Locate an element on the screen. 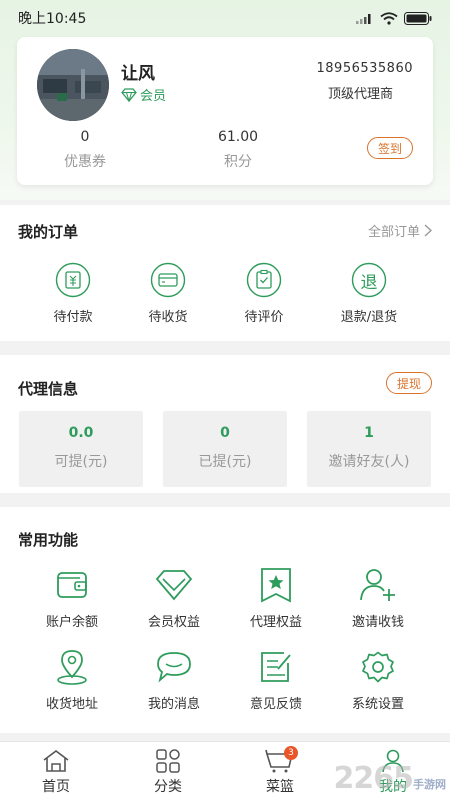 This screenshot has width=450, height=800. avatar is located at coordinates (73, 85).